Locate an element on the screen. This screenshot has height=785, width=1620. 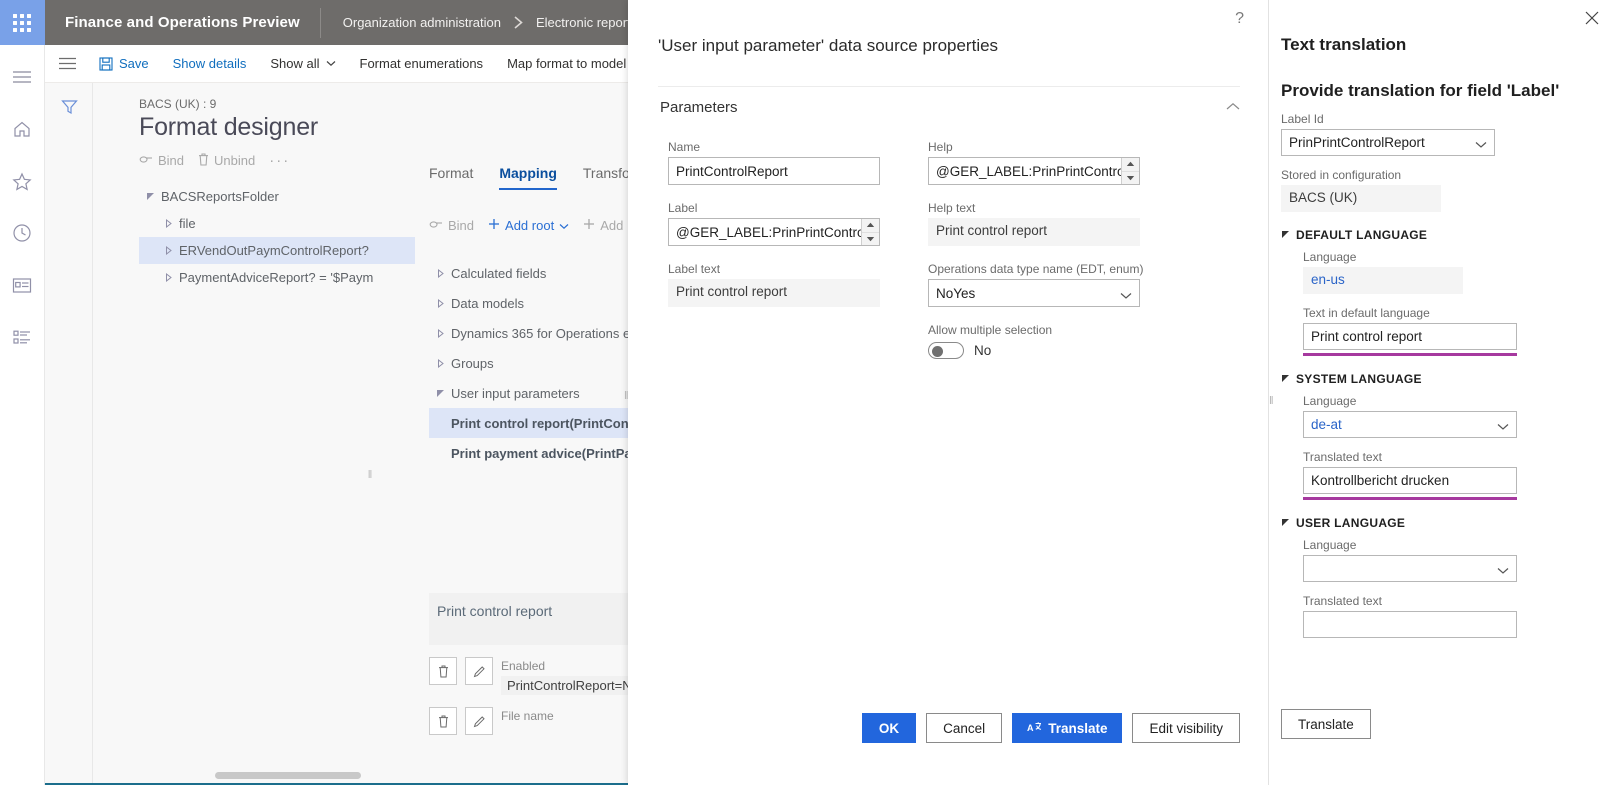
ok-button: OK is located at coordinates (889, 728).